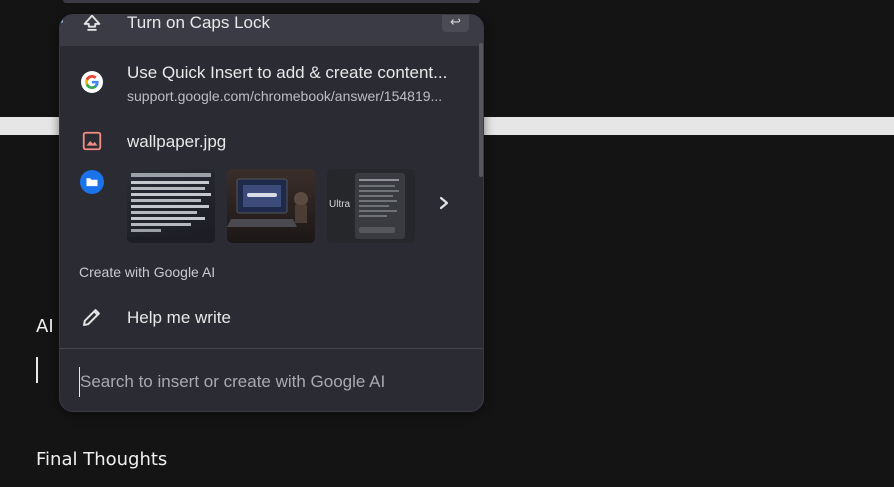 This screenshot has height=487, width=894. I want to click on help-me-write-label: Help me write, so click(179, 317).